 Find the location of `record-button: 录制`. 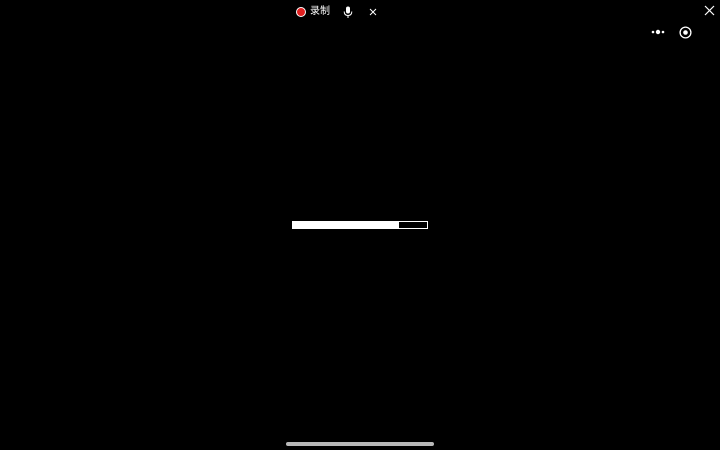

record-button: 录制 is located at coordinates (313, 12).